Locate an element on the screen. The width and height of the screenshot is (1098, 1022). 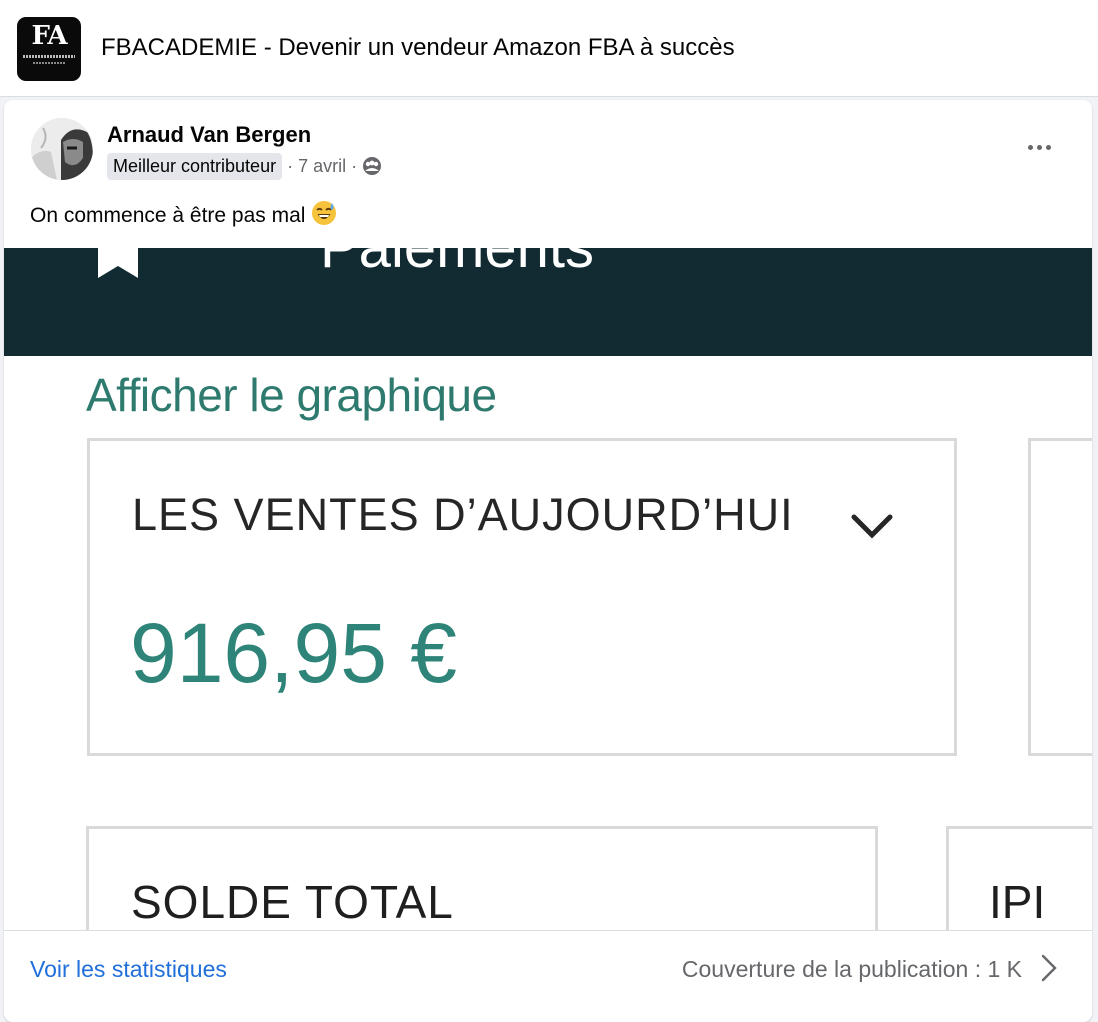
logo-fine-print is located at coordinates (49, 56).